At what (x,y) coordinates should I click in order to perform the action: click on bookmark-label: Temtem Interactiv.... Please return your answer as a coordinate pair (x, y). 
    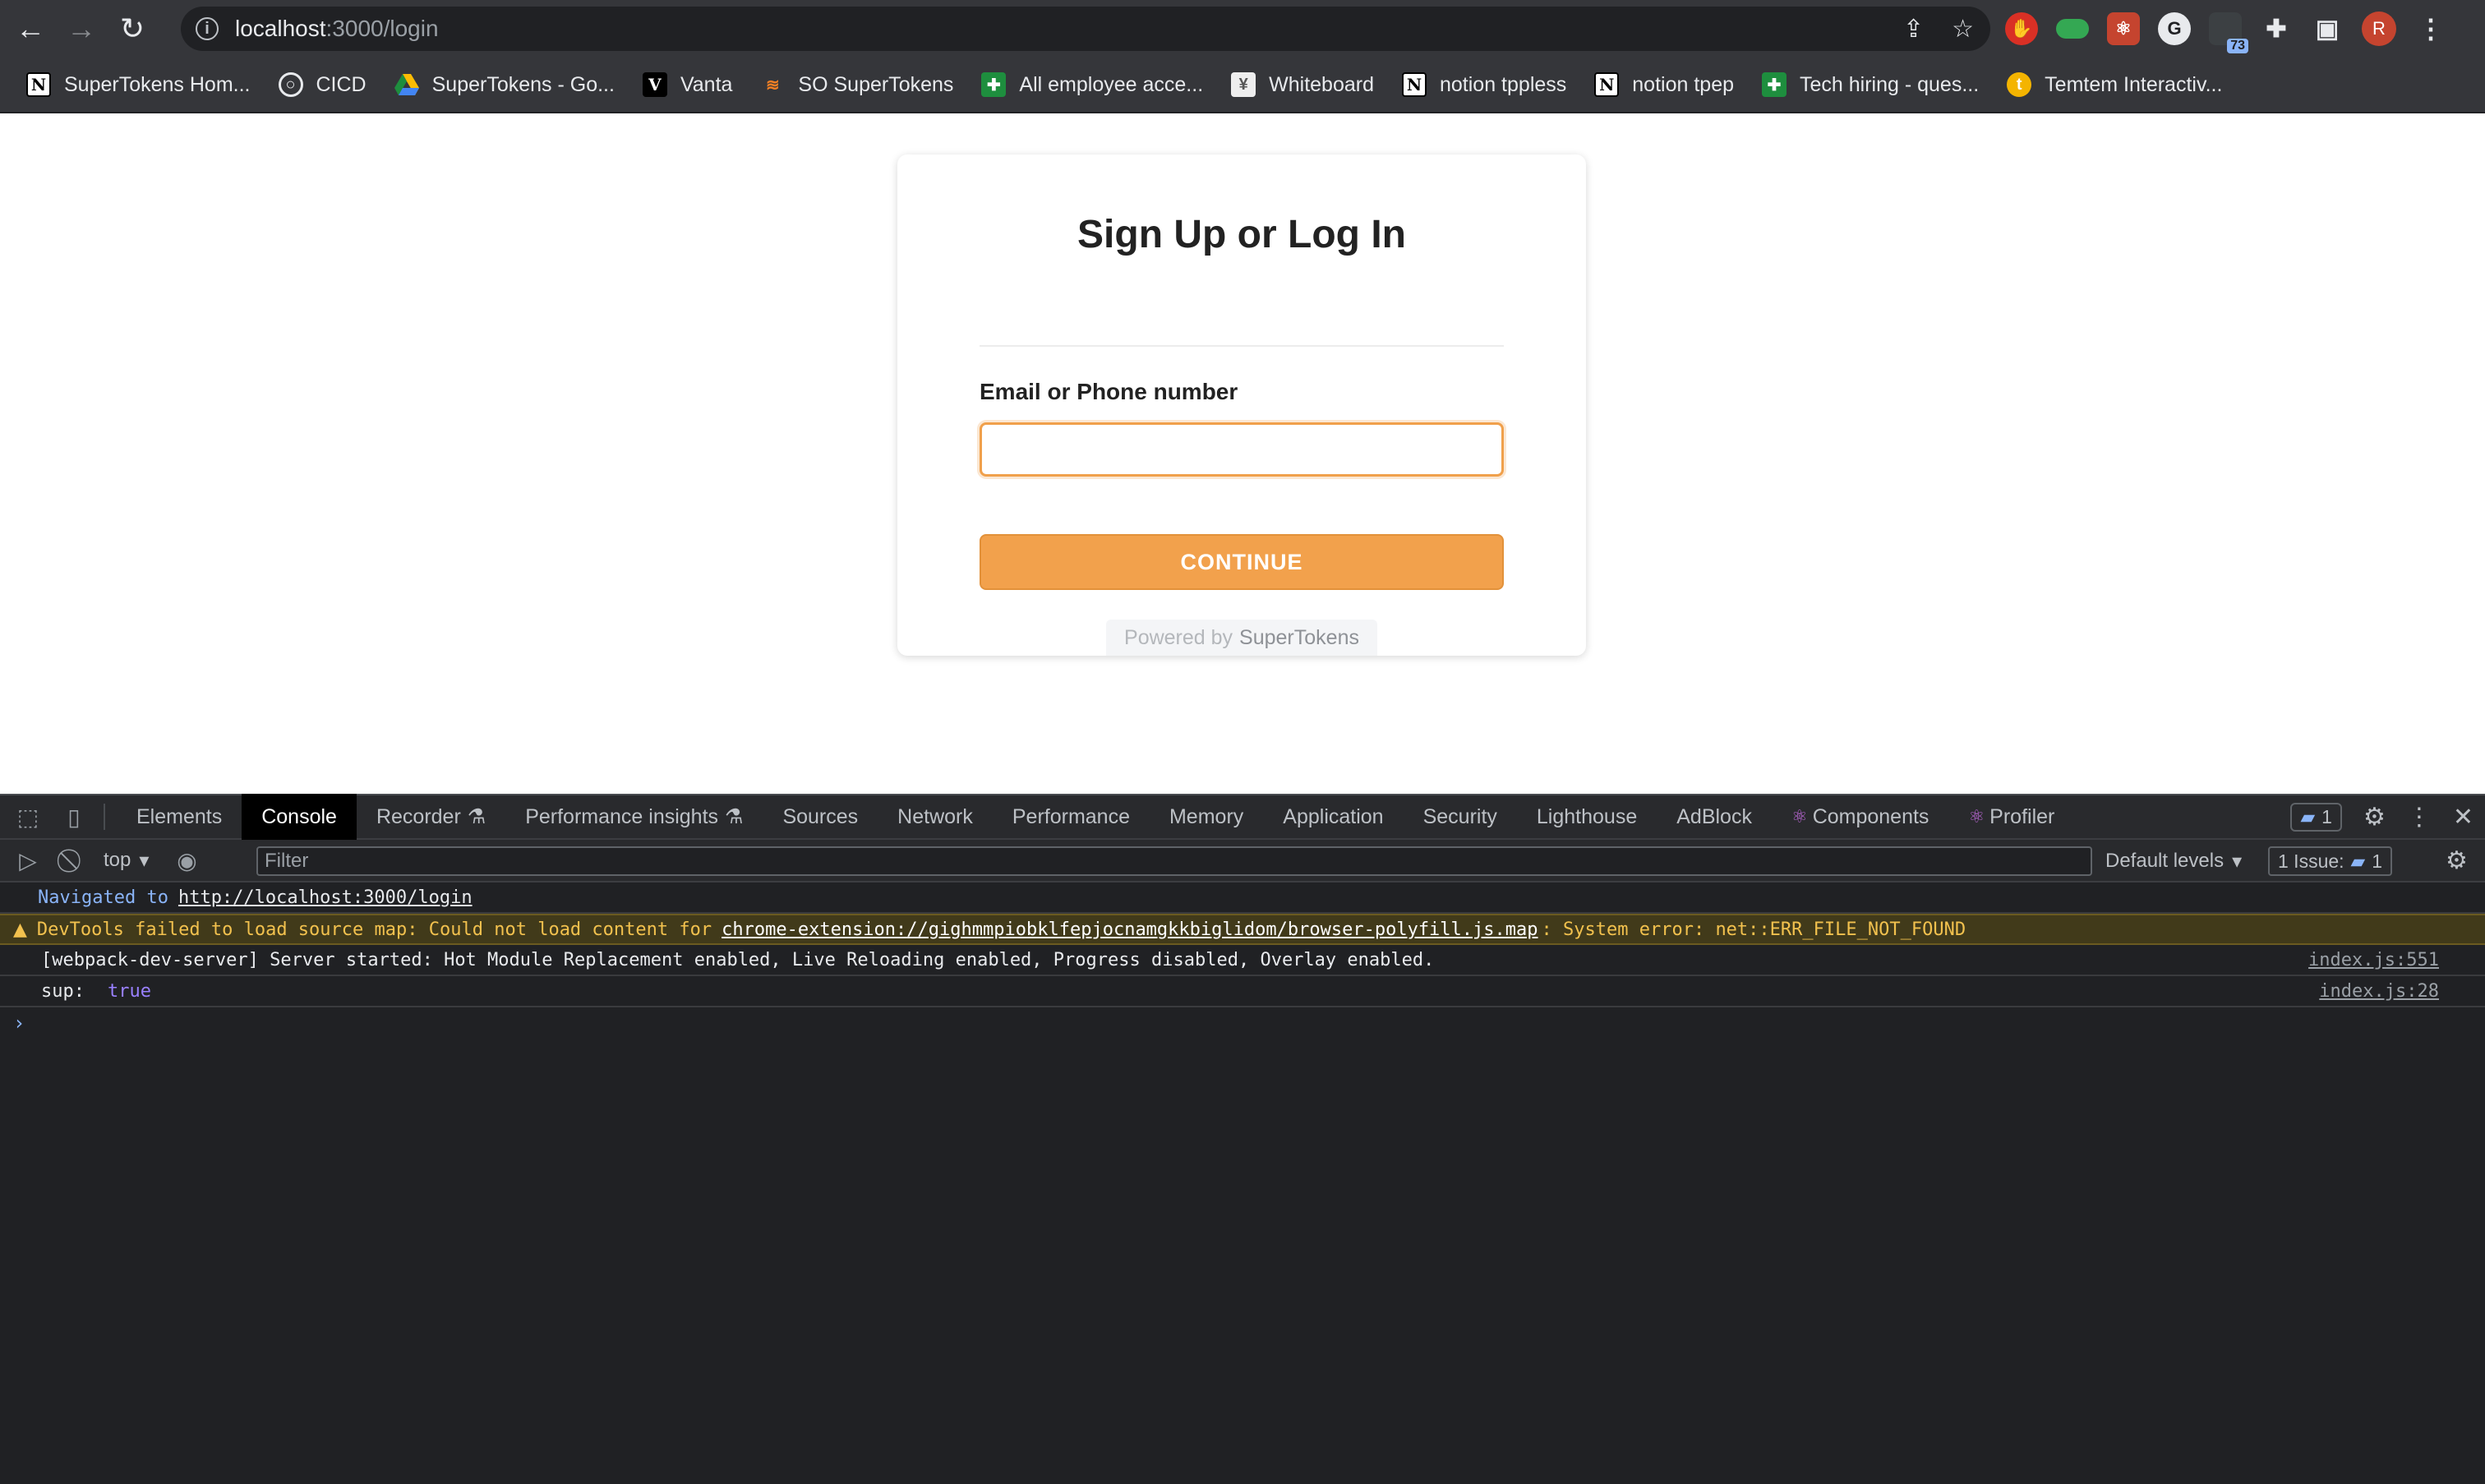
    Looking at the image, I should click on (2134, 84).